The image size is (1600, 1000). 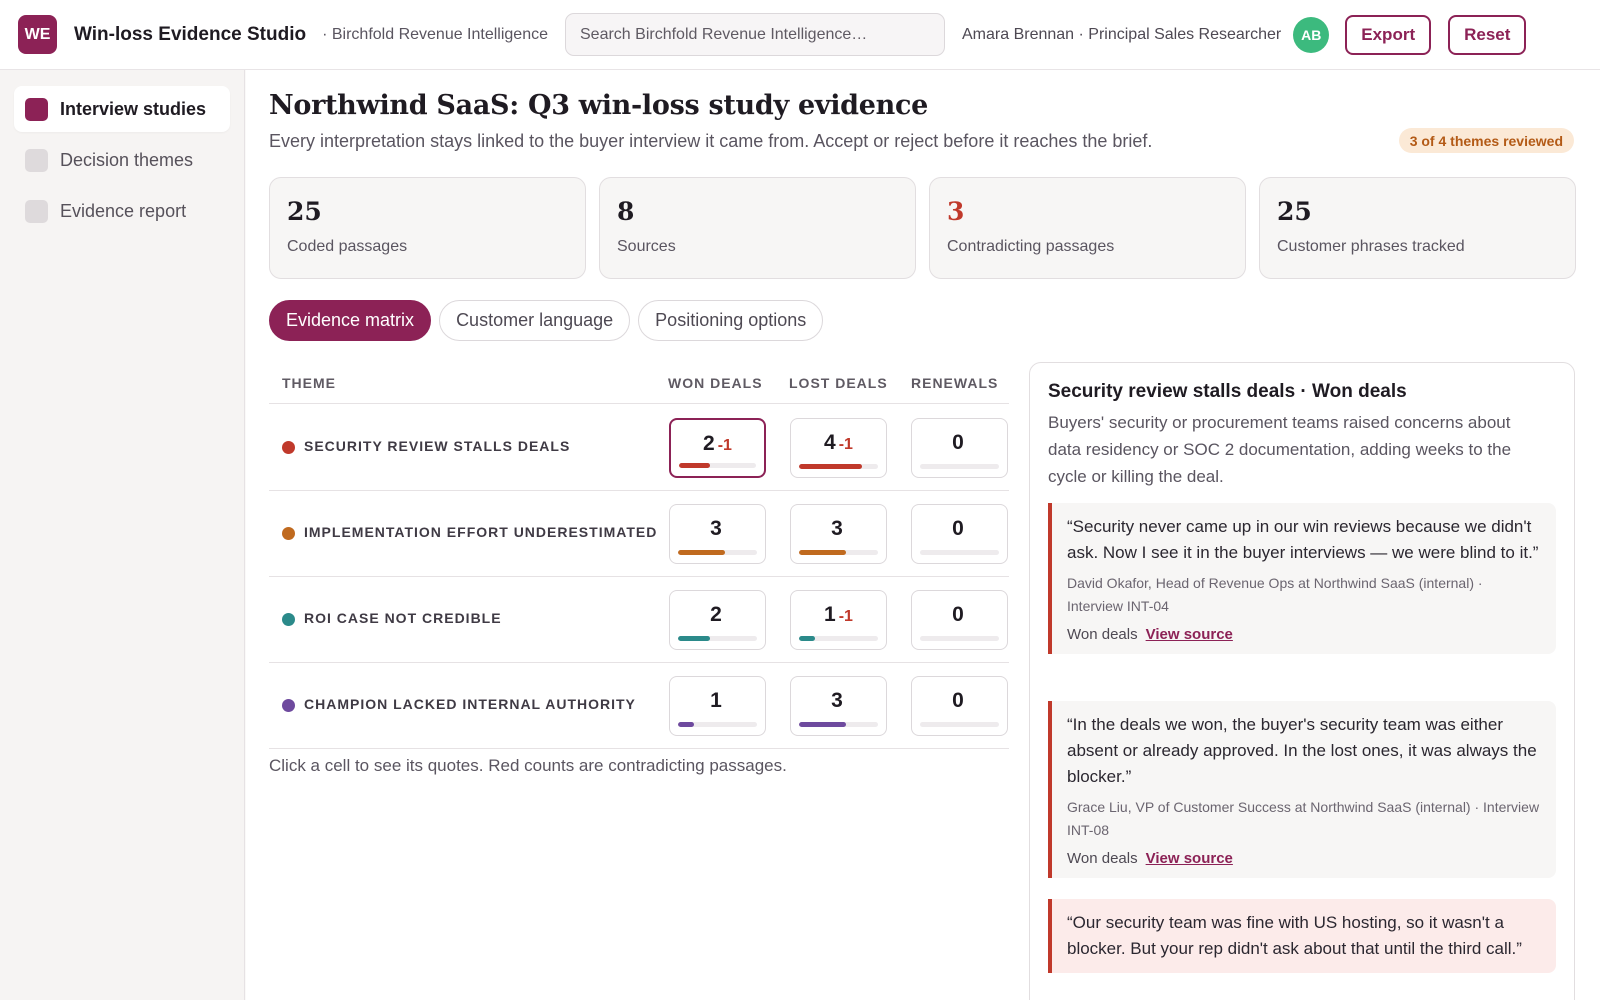 I want to click on matrix-cell-lost-deals: 1 -1, so click(x=838, y=620).